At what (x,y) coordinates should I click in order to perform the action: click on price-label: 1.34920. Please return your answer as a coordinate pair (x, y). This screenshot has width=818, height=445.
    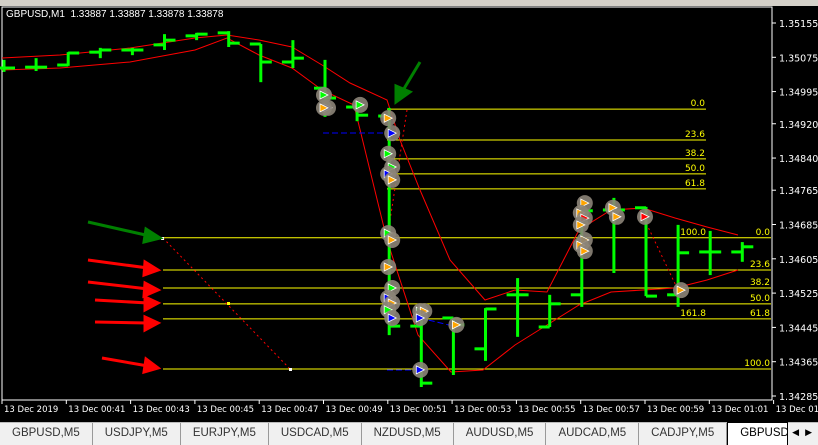
    Looking at the image, I should click on (798, 125).